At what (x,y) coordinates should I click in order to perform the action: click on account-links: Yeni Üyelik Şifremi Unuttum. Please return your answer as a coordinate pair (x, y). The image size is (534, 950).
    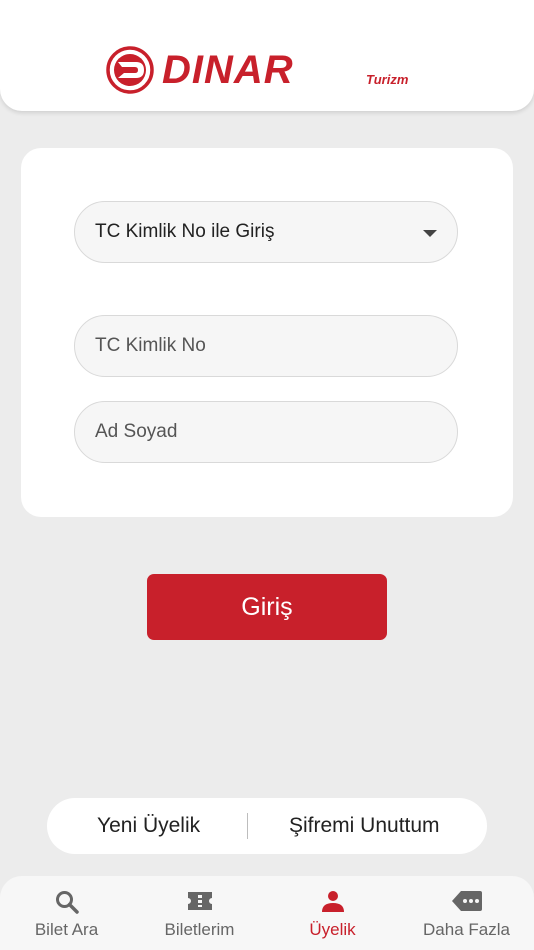
    Looking at the image, I should click on (267, 826).